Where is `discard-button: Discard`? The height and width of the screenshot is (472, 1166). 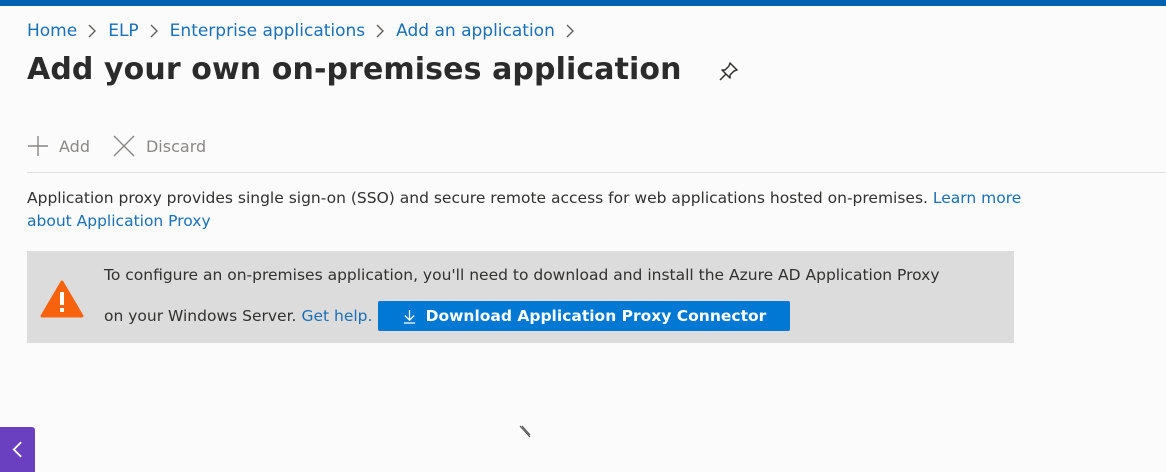
discard-button: Discard is located at coordinates (159, 146).